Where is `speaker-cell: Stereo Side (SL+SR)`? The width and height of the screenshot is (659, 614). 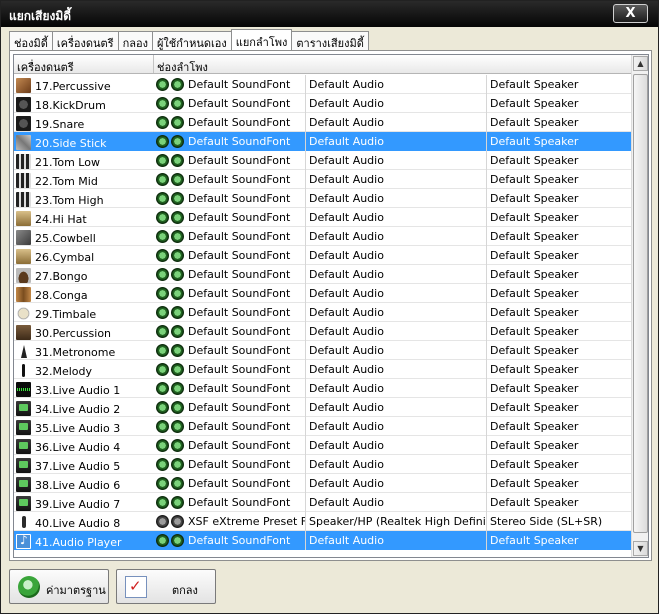
speaker-cell: Stereo Side (SL+SR) is located at coordinates (559, 521).